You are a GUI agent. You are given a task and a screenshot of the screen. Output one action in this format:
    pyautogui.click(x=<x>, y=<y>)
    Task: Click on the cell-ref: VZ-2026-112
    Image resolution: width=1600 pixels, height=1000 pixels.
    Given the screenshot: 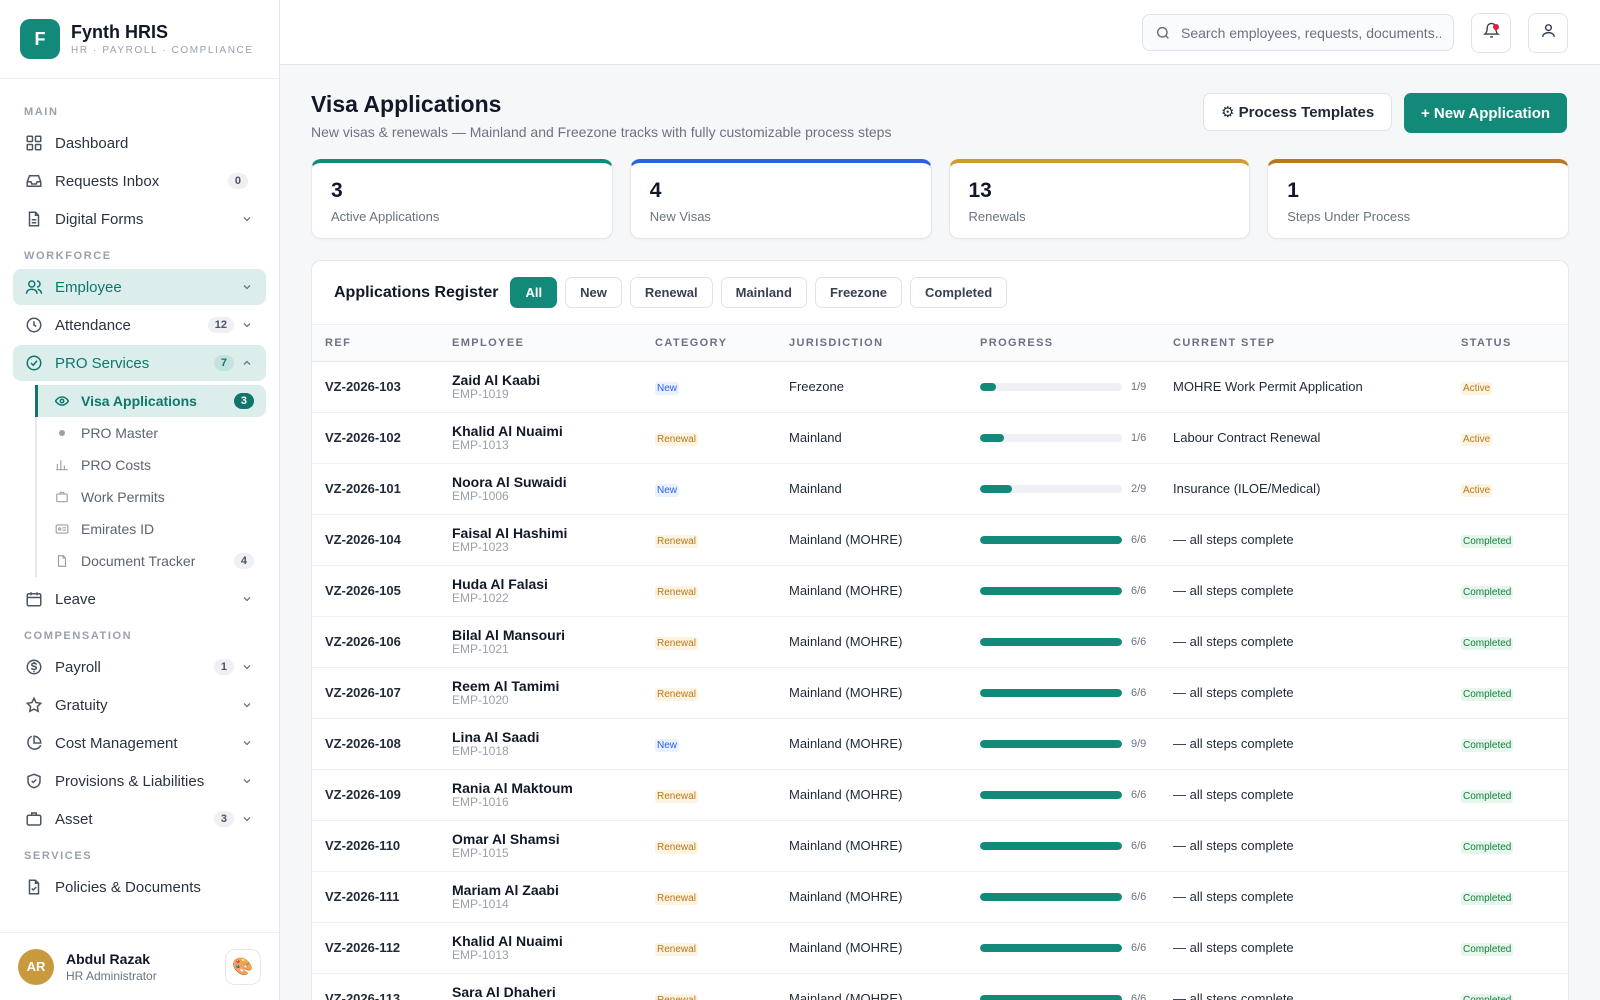 What is the action you would take?
    pyautogui.click(x=382, y=948)
    